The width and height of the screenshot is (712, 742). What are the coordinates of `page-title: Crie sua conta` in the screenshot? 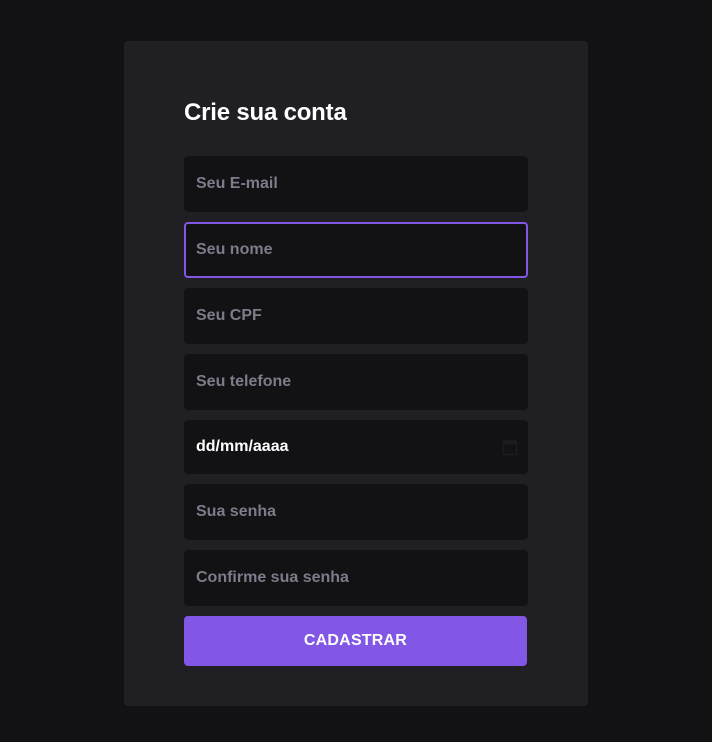 It's located at (265, 112).